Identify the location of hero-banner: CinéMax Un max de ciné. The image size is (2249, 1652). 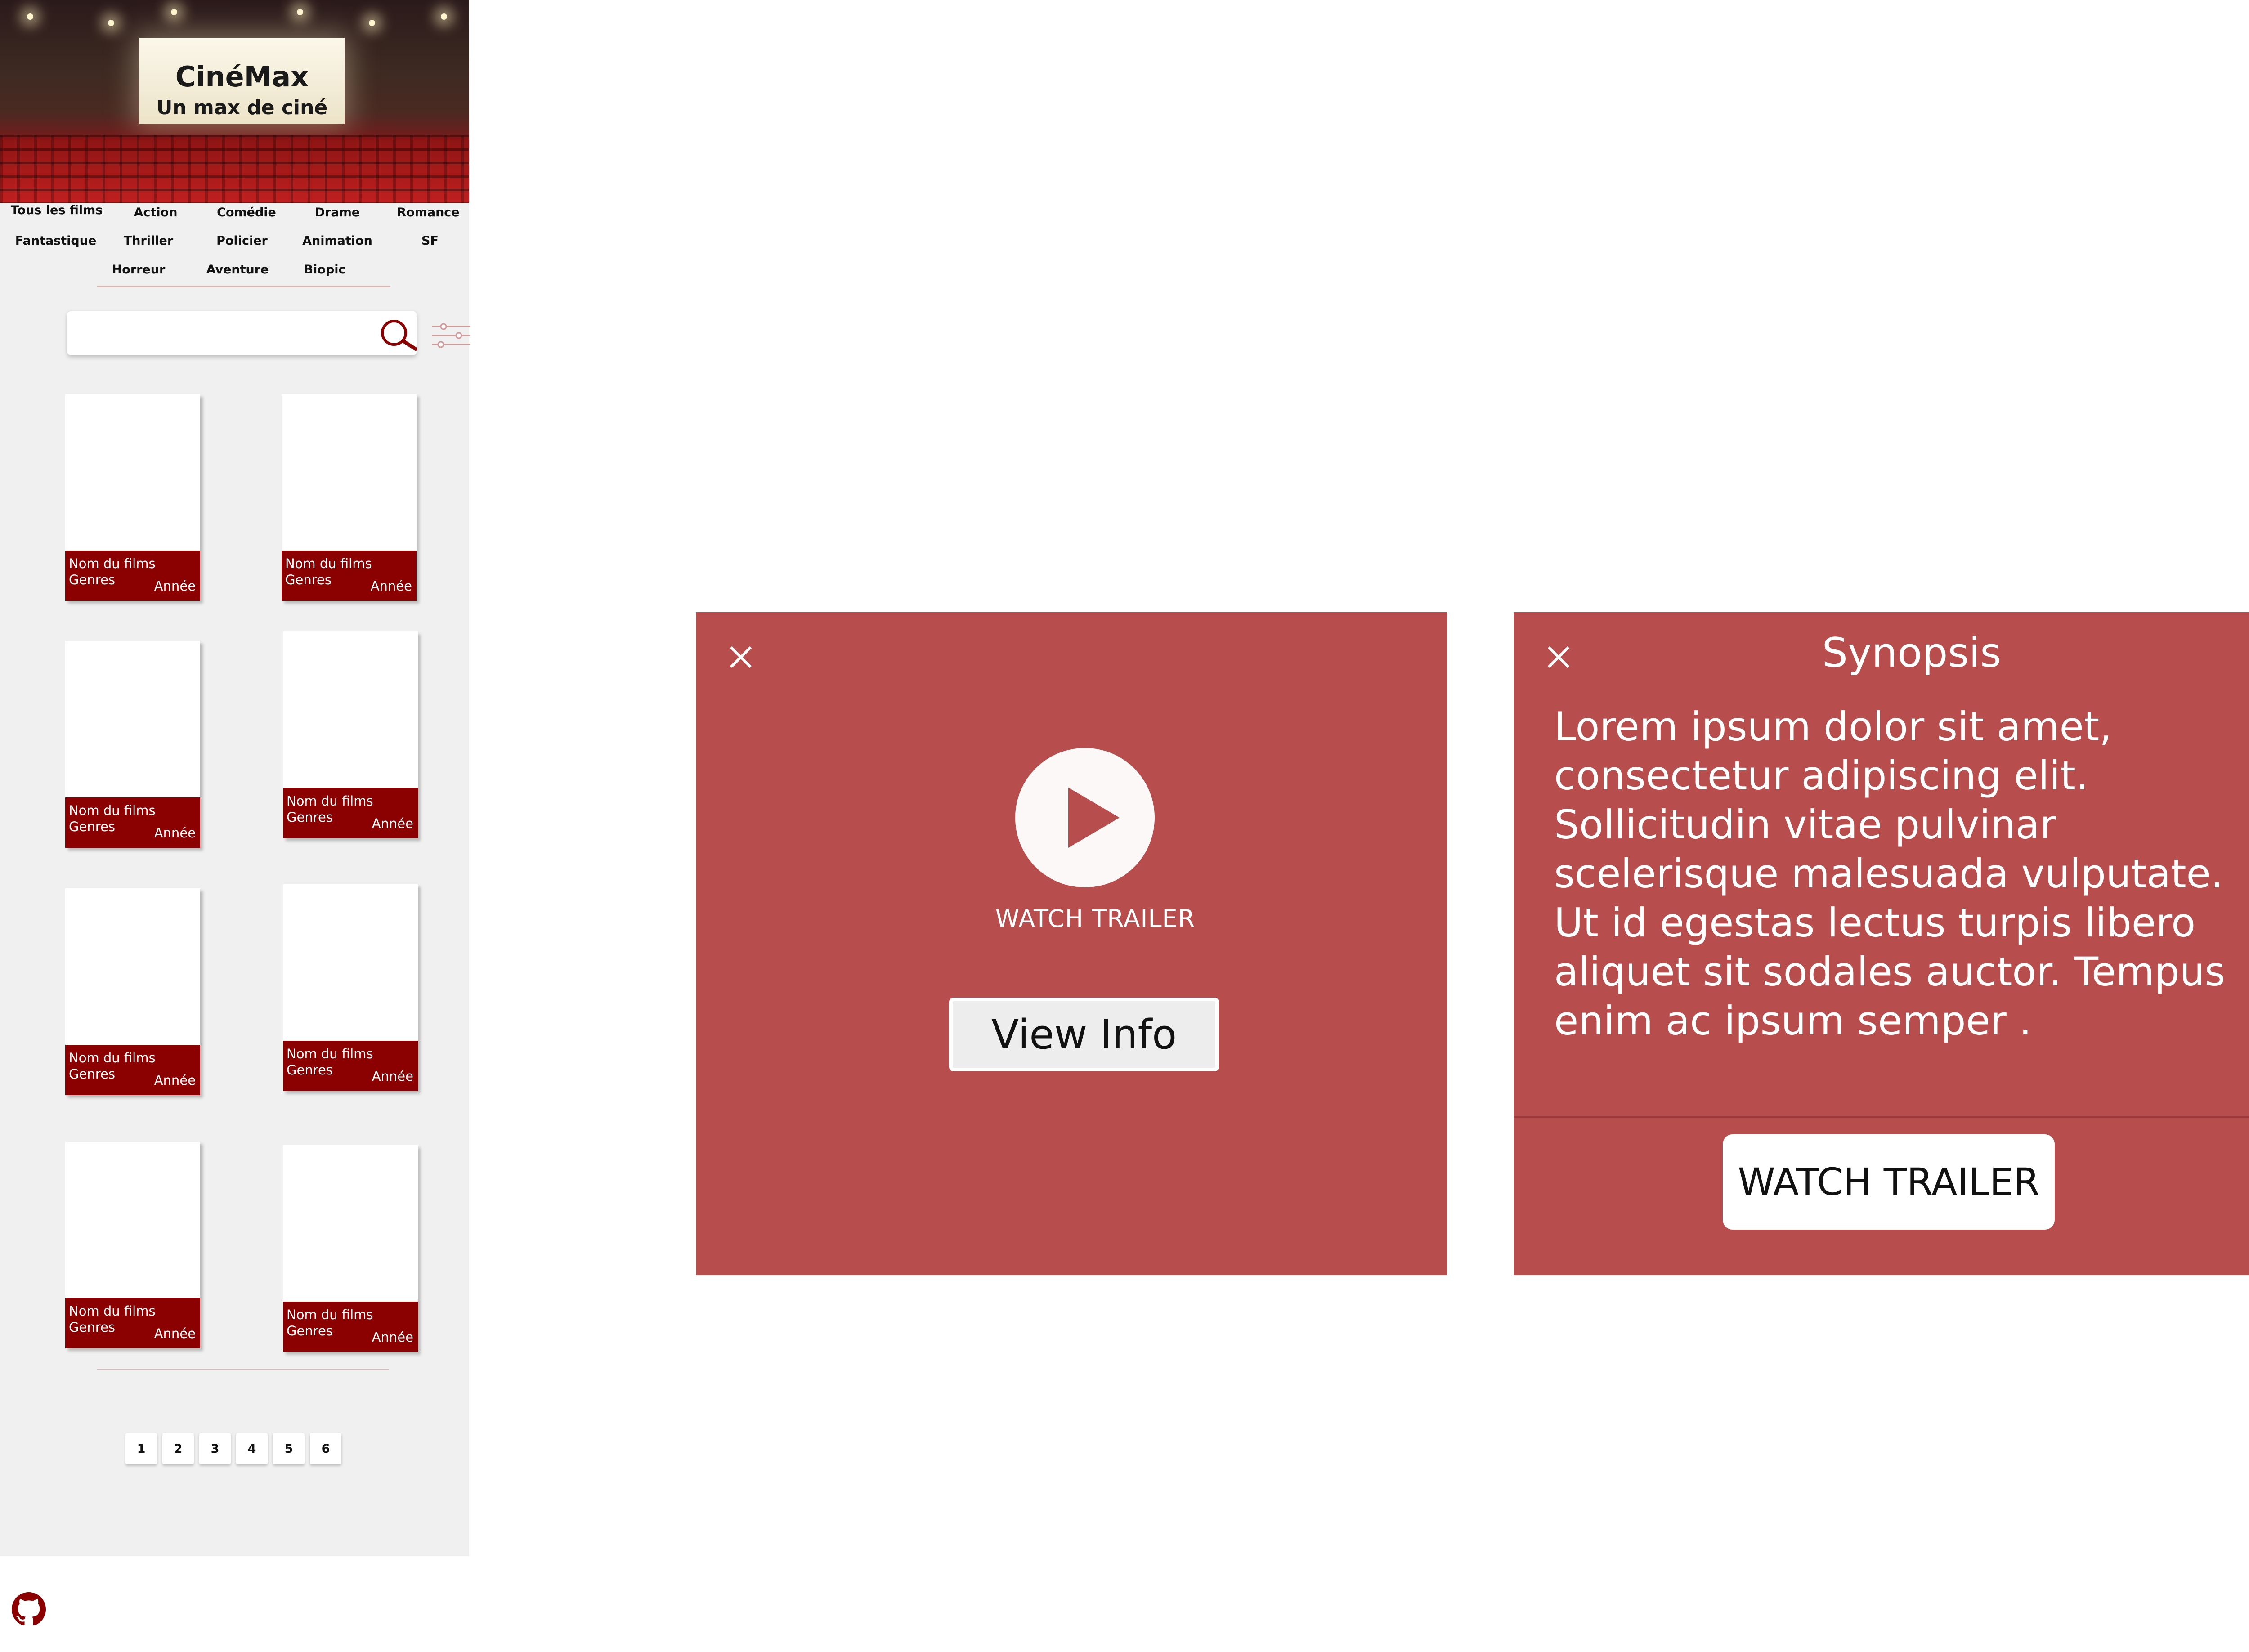
(234, 101).